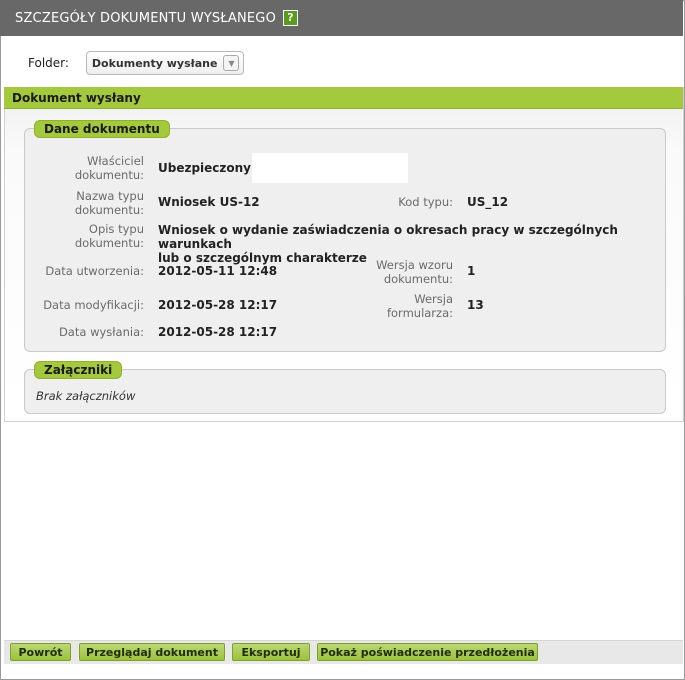 This screenshot has width=685, height=680. What do you see at coordinates (418, 279) in the screenshot?
I see `template-version-label-line2: dokumentu:` at bounding box center [418, 279].